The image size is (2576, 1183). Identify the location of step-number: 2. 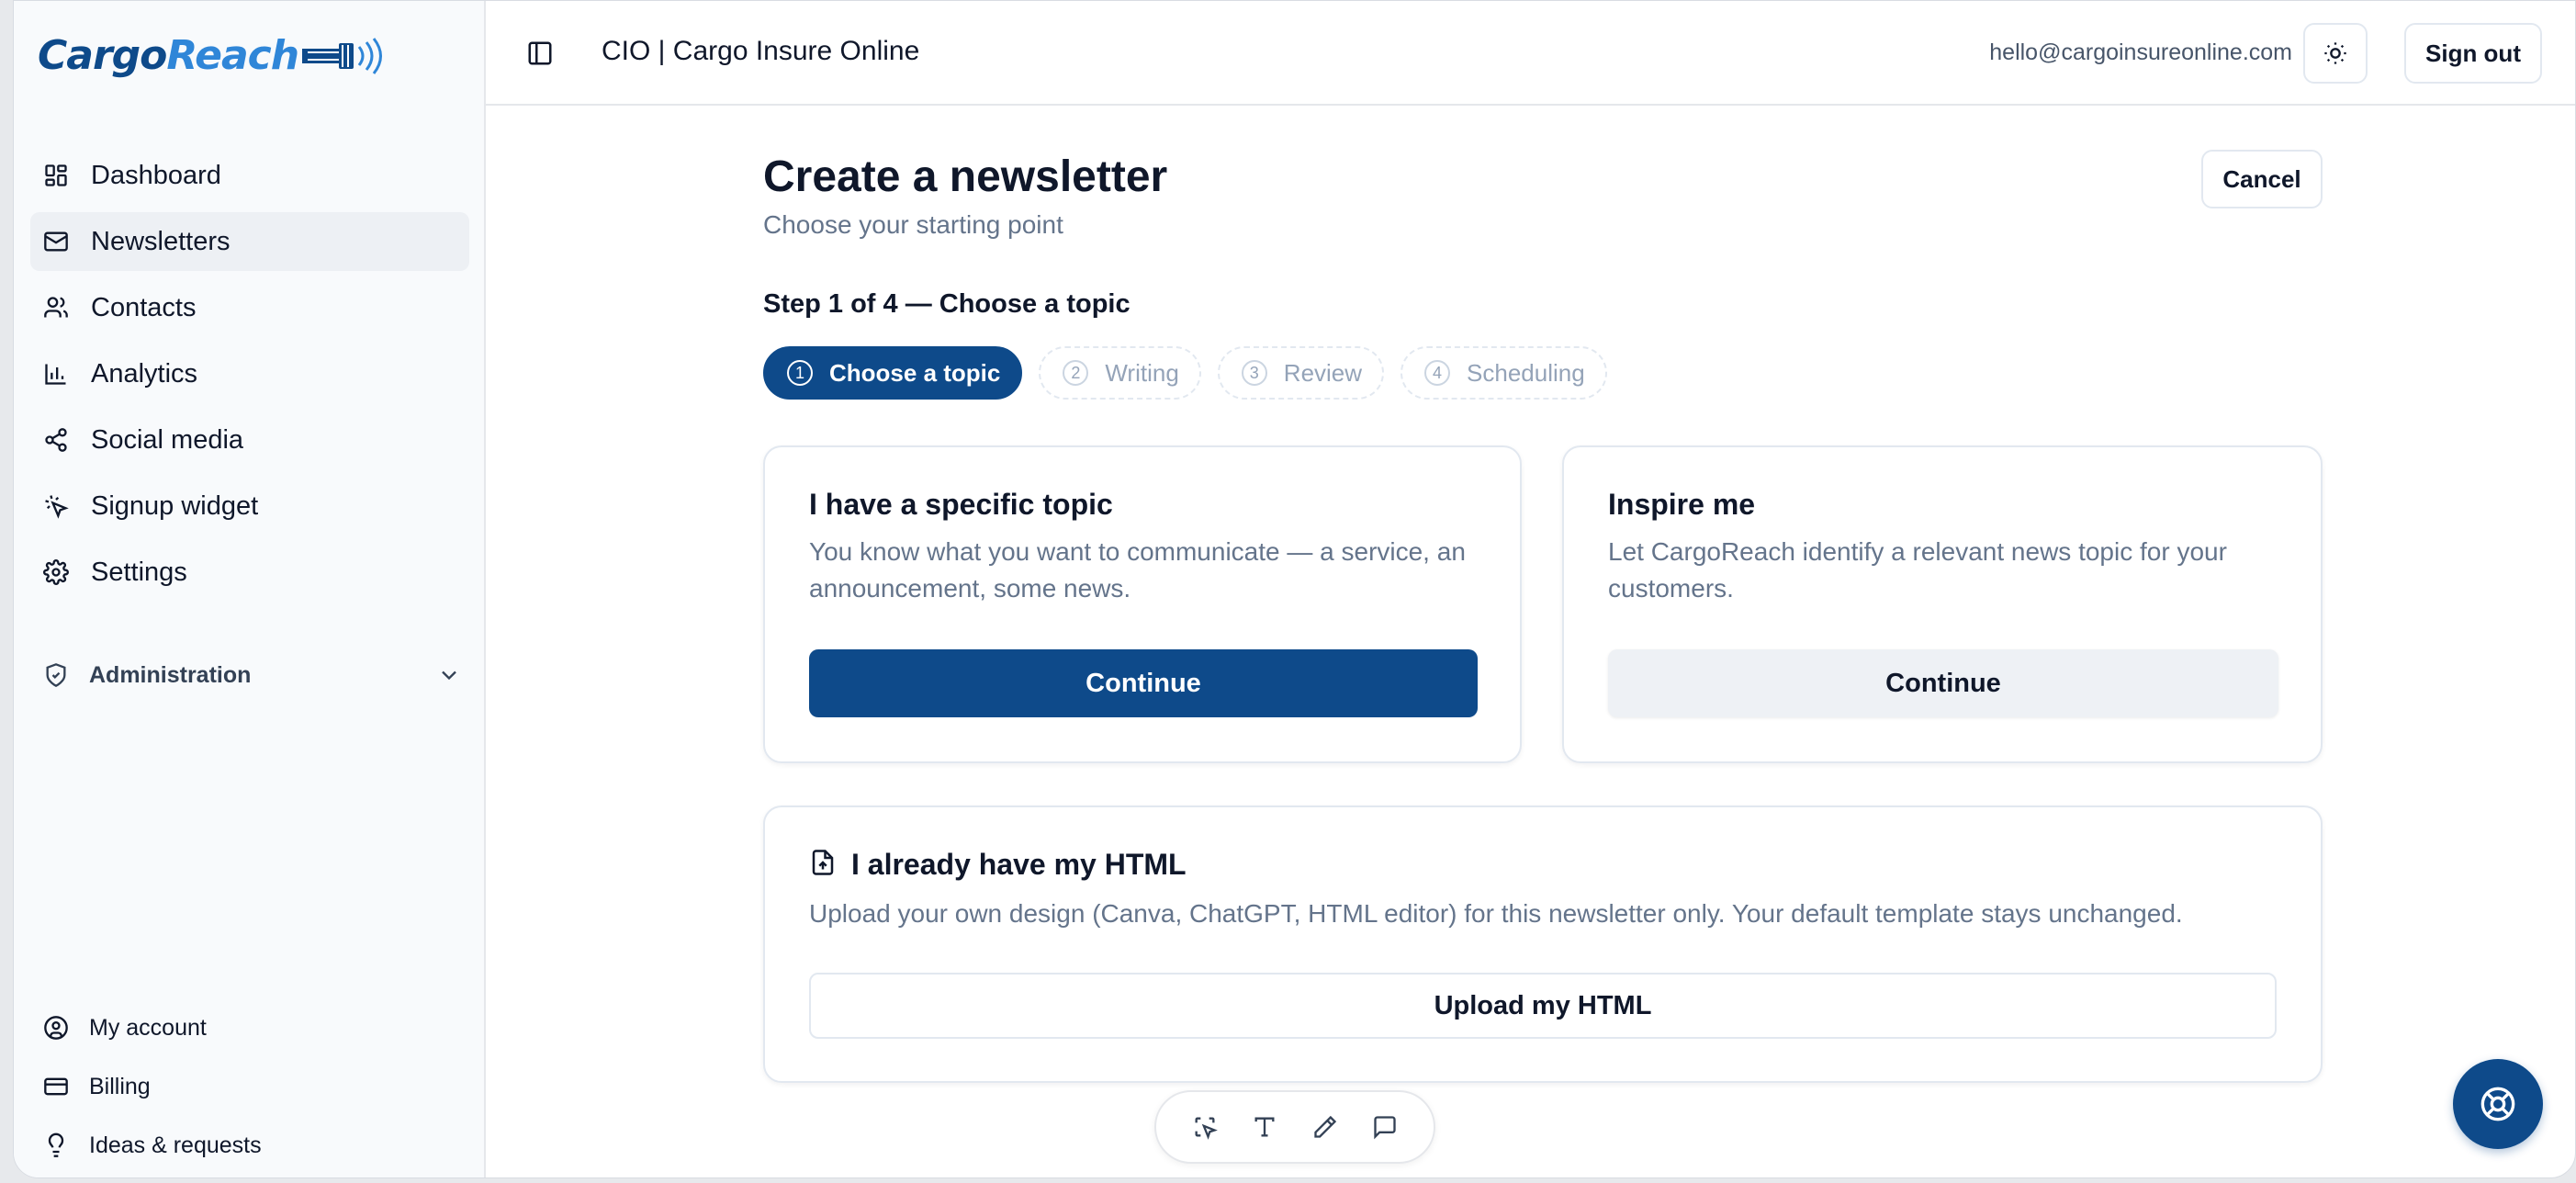
(1076, 373).